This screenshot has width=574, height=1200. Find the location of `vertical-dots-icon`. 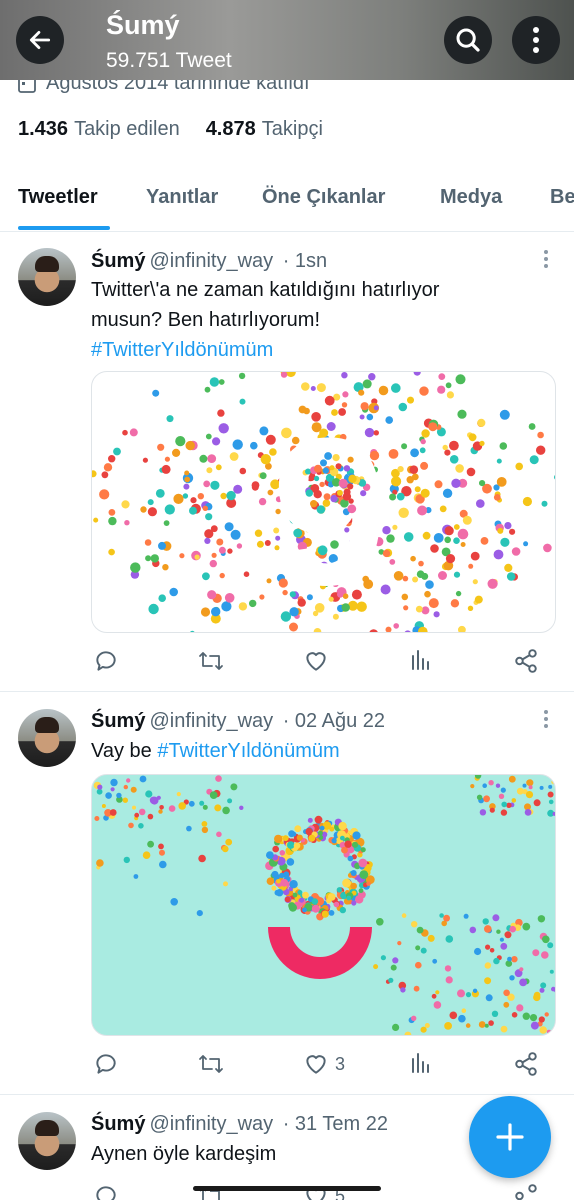

vertical-dots-icon is located at coordinates (536, 40).